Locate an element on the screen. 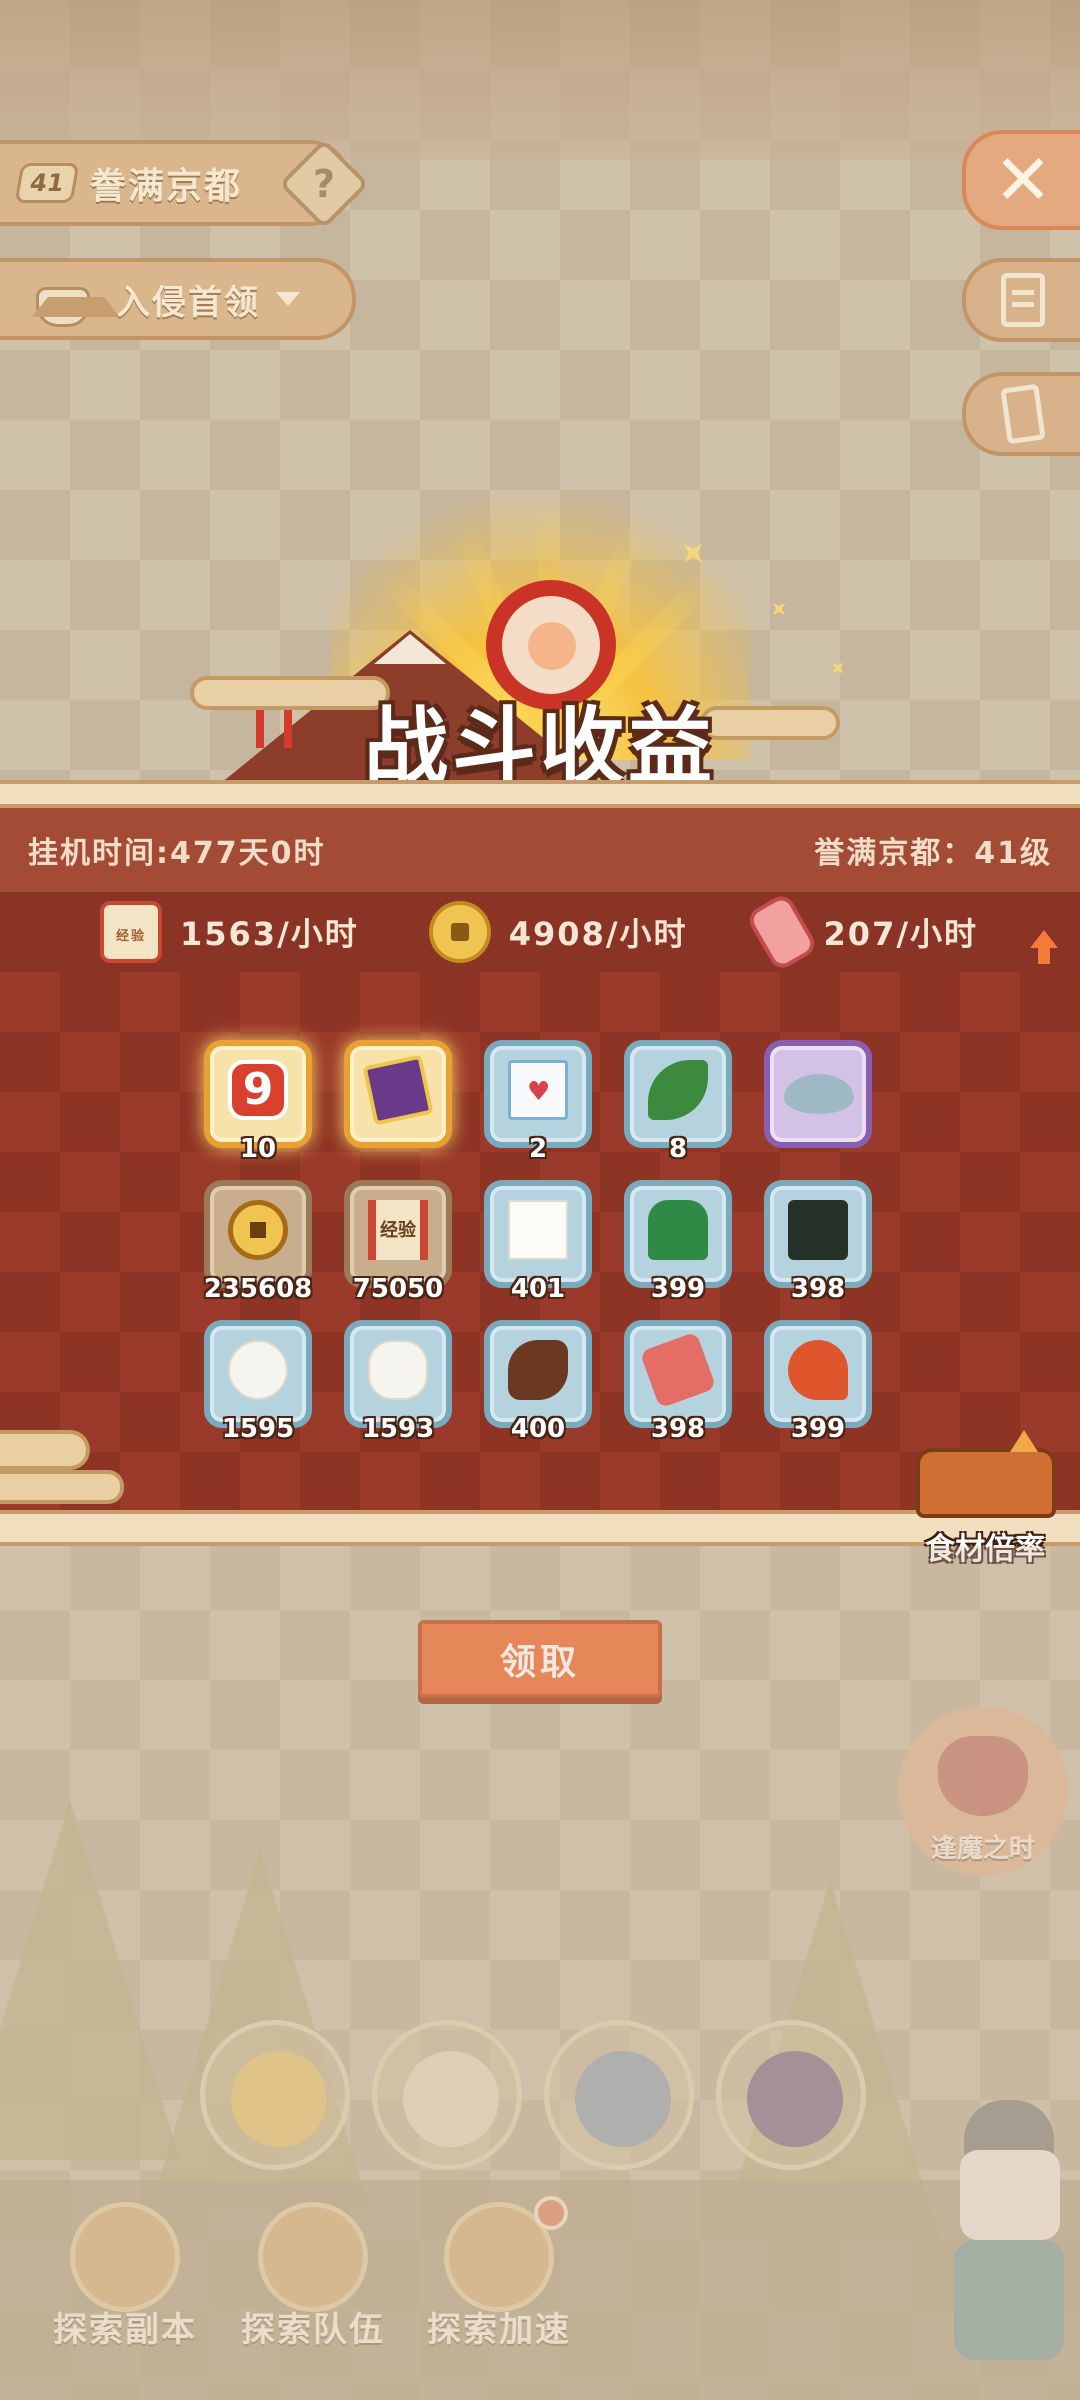 This screenshot has width=1080, height=2400. close-button: ✕ is located at coordinates (1021, 180).